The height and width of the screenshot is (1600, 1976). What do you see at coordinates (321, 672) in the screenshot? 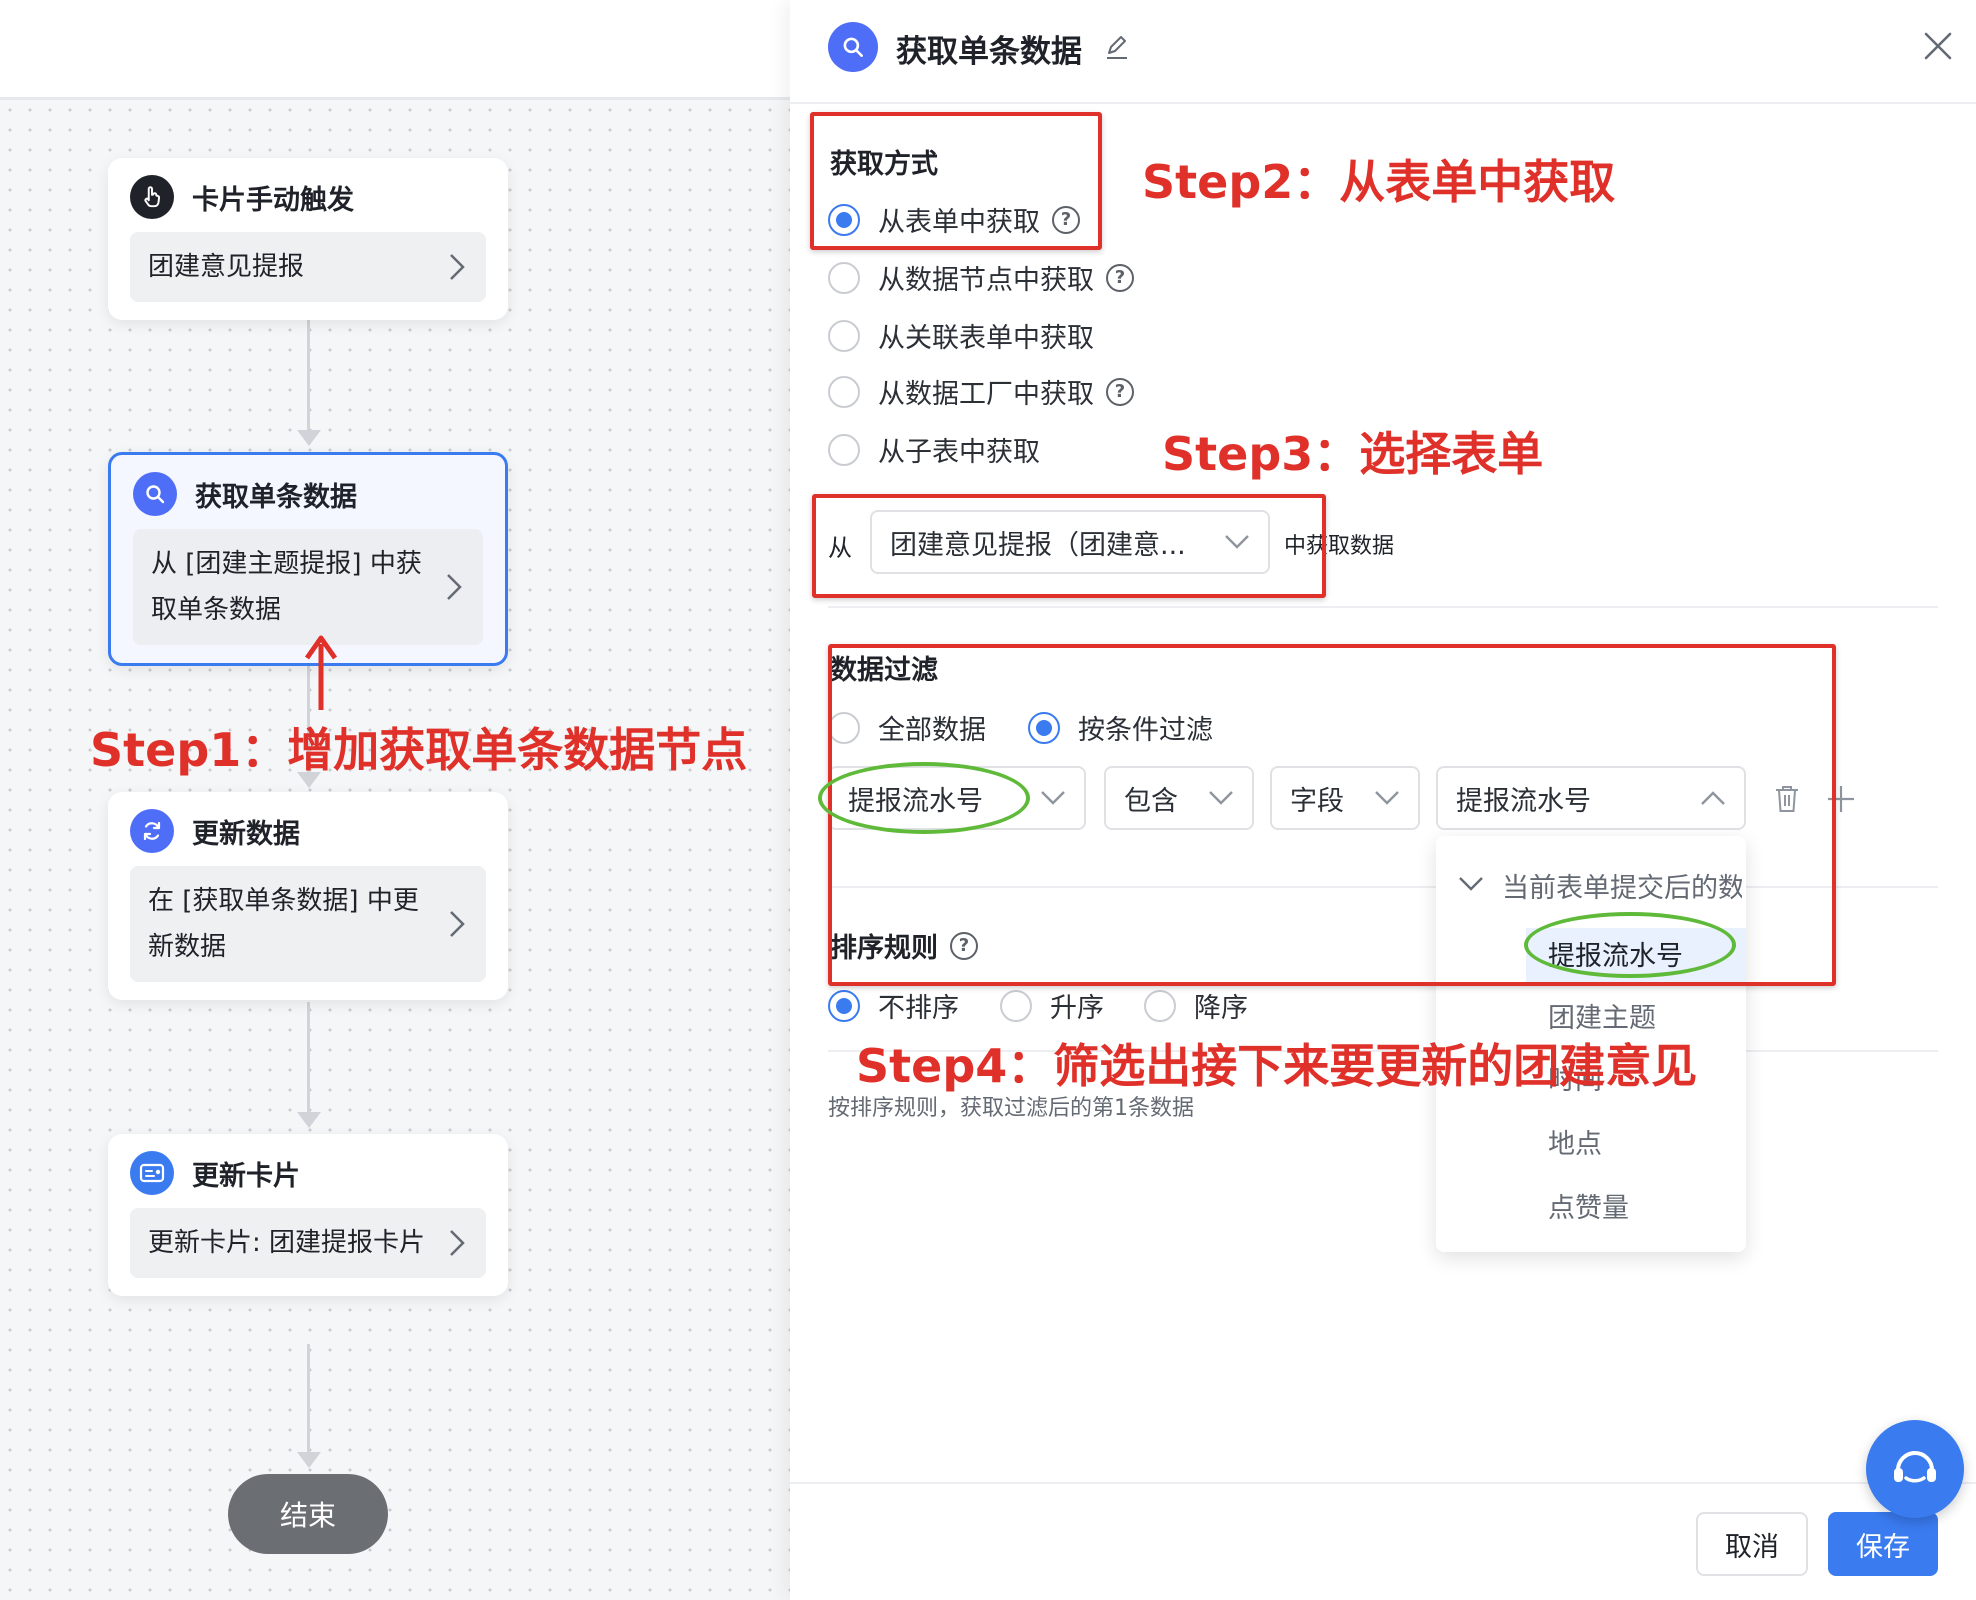
I see `red-arrow-annotation` at bounding box center [321, 672].